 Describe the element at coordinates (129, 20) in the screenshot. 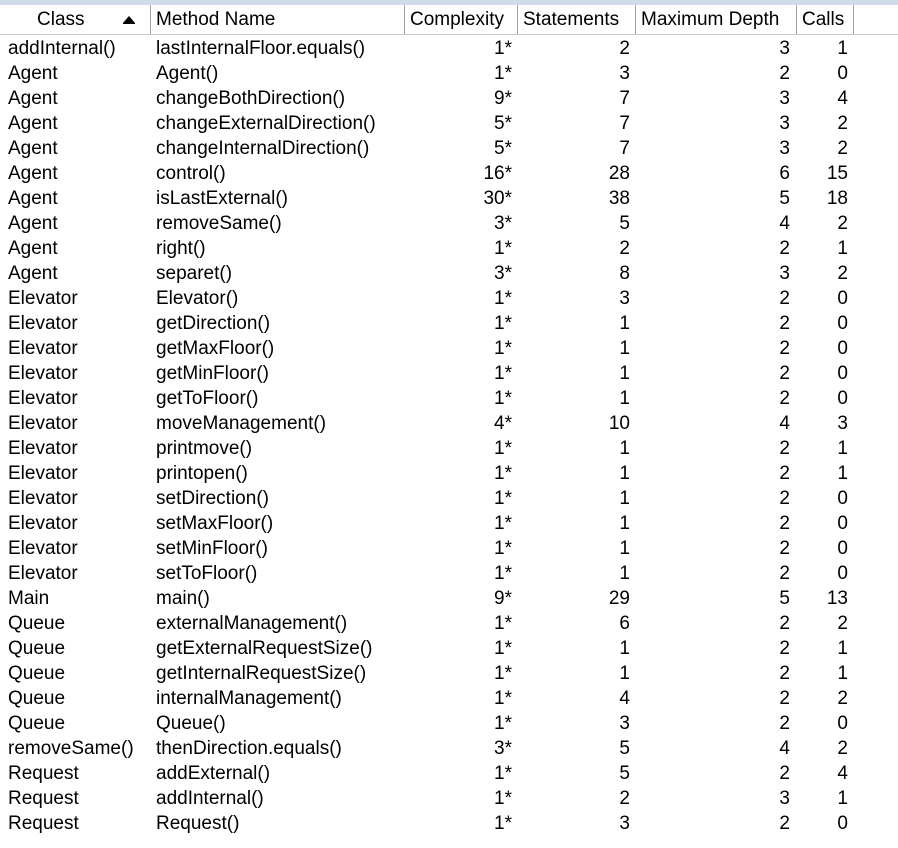

I see `sort-ascending-icon` at that location.